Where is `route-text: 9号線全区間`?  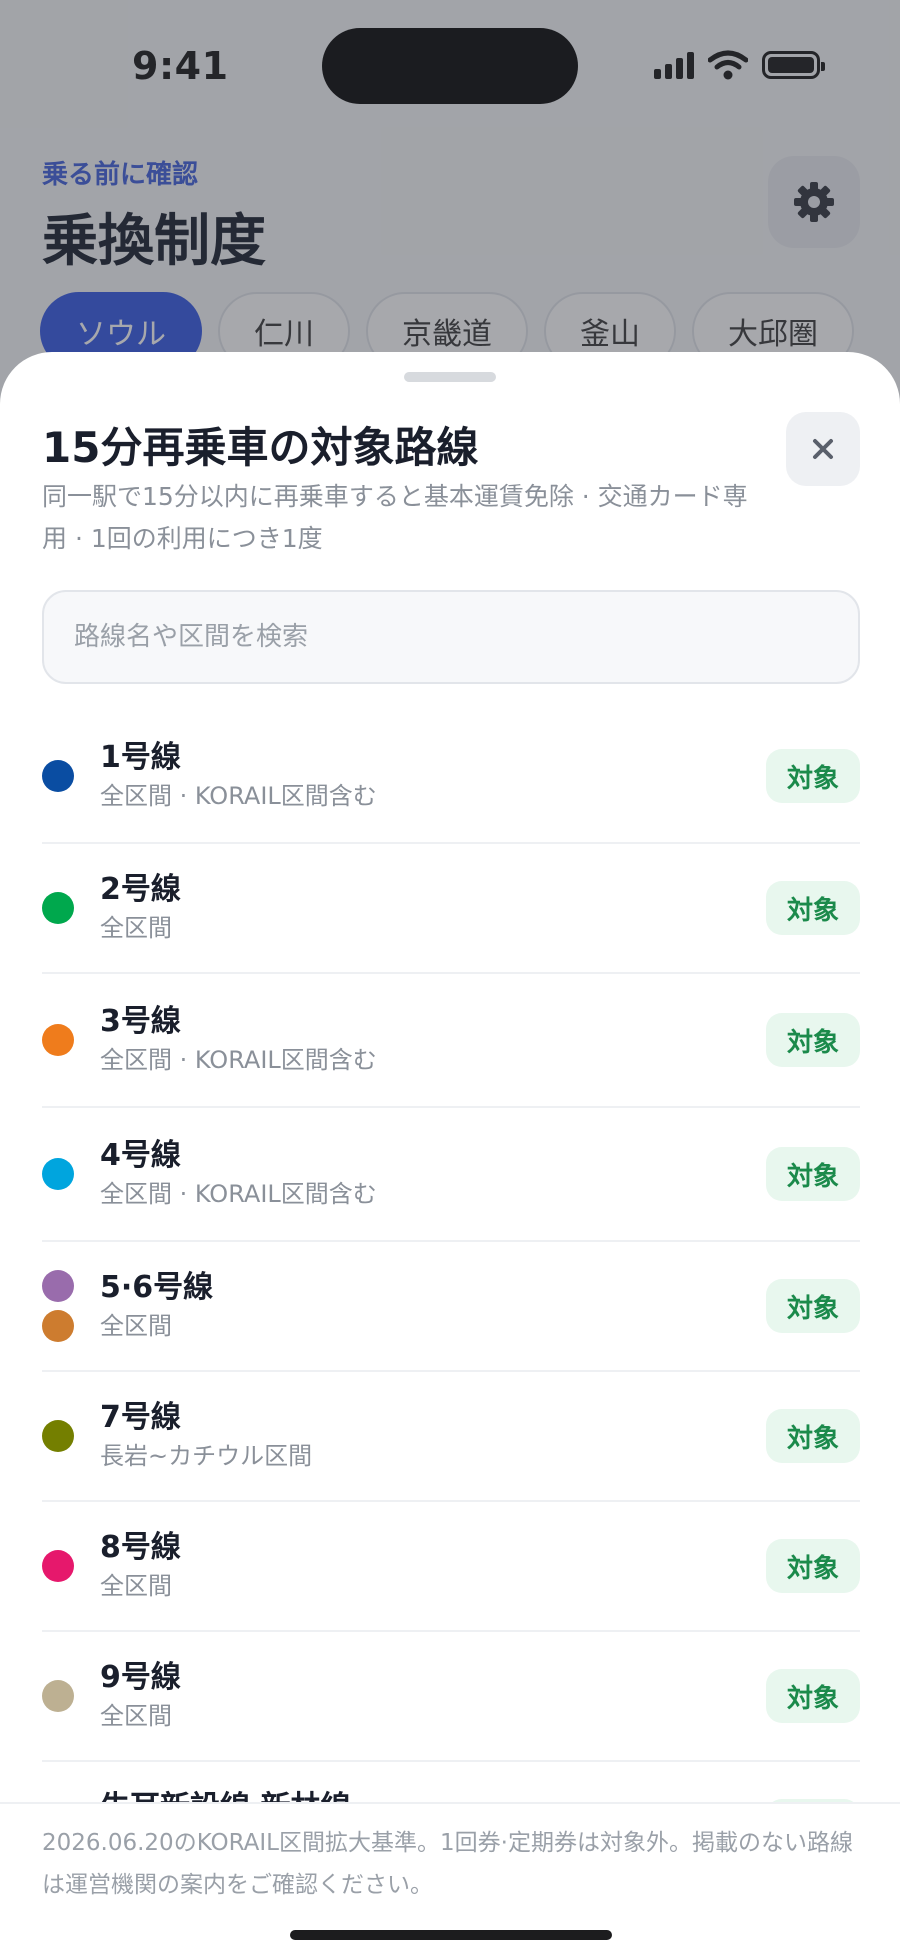
route-text: 9号線全区間 is located at coordinates (433, 1696).